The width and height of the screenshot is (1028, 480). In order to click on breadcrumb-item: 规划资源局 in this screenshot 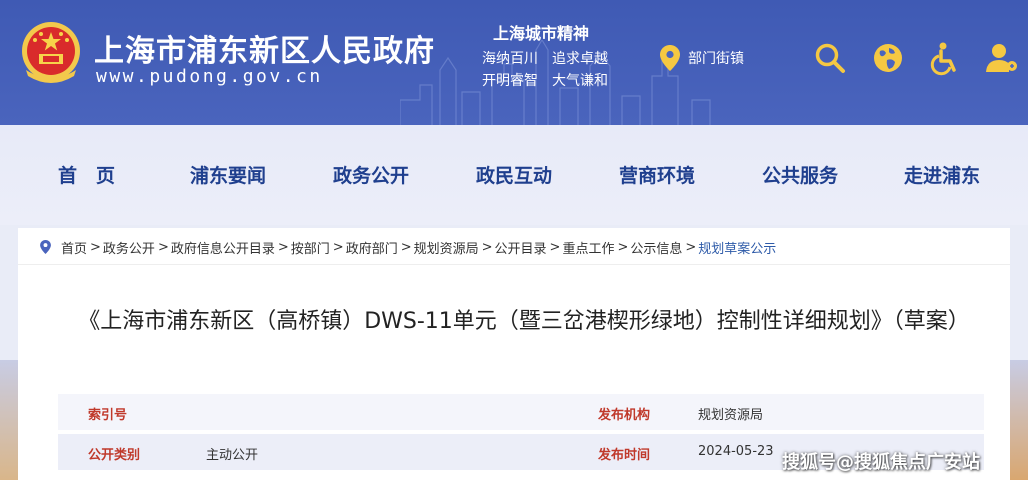, I will do `click(446, 247)`.